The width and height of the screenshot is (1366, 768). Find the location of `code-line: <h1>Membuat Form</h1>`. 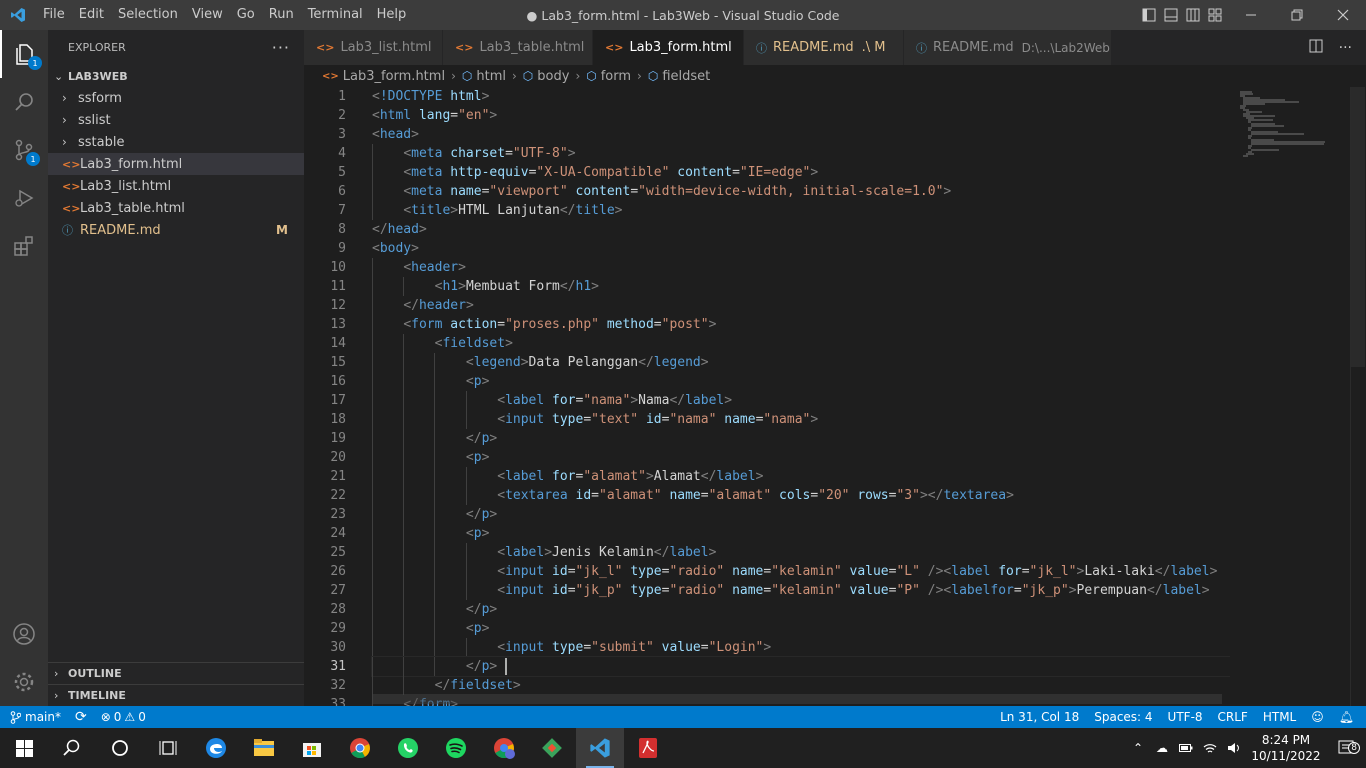

code-line: <h1>Membuat Form</h1> is located at coordinates (485, 286).